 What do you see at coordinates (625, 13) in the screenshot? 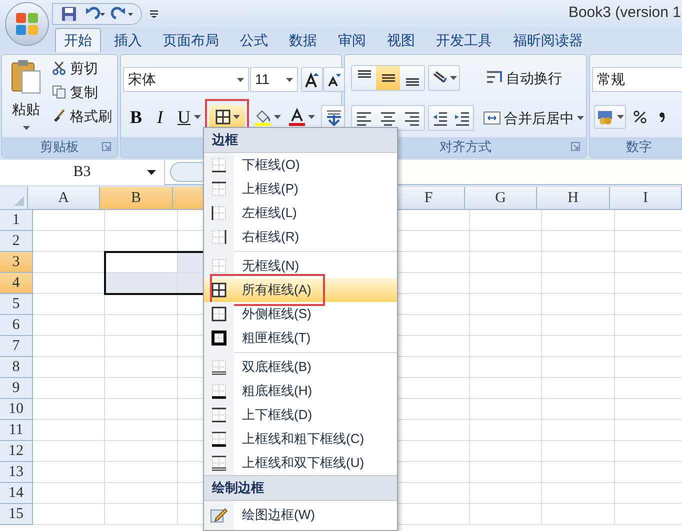
I see `window-title: Book3 (version 1` at bounding box center [625, 13].